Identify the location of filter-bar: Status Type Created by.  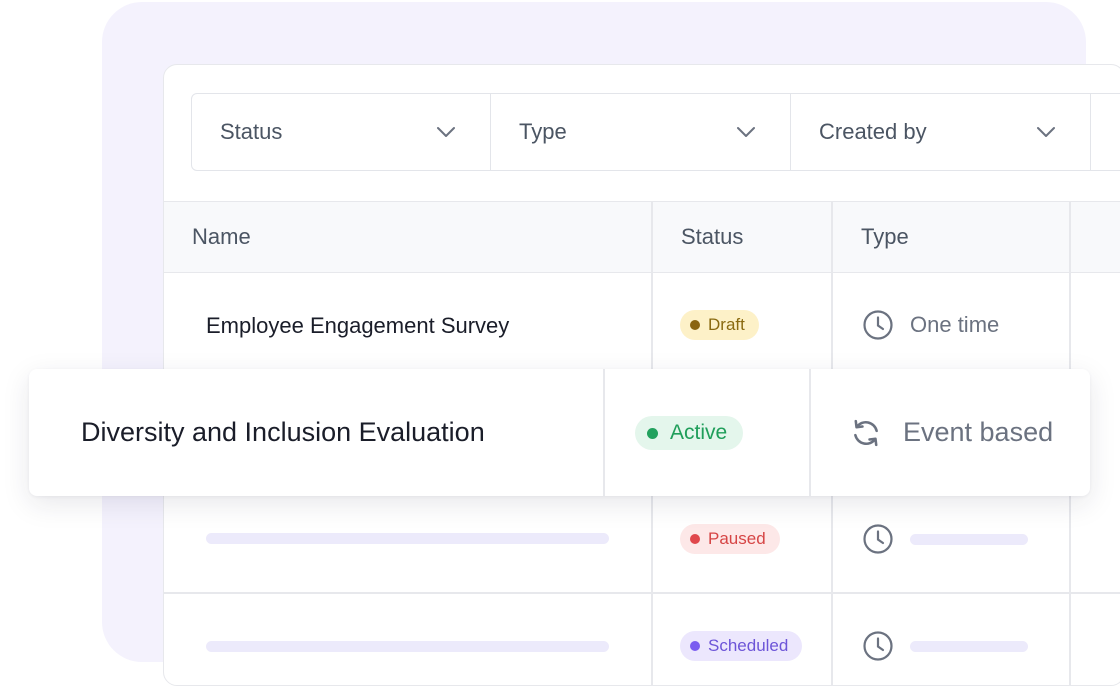
(655, 132).